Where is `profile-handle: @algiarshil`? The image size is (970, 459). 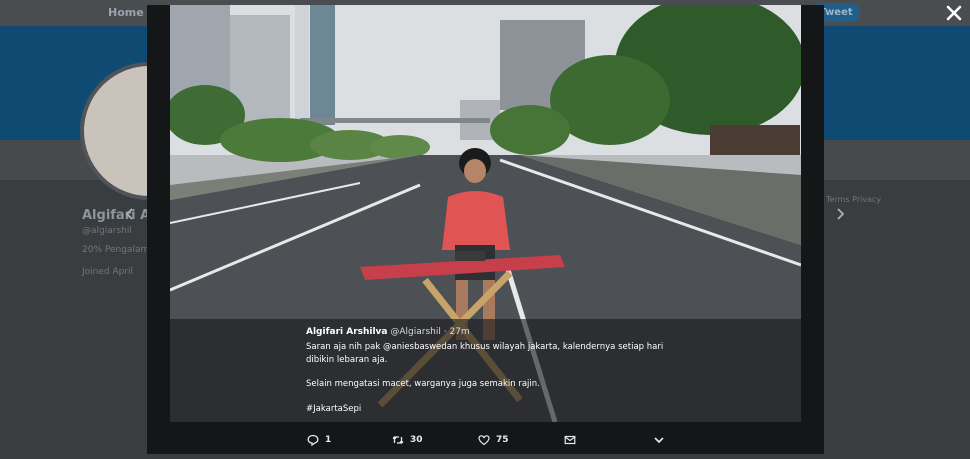 profile-handle: @algiarshil is located at coordinates (107, 231).